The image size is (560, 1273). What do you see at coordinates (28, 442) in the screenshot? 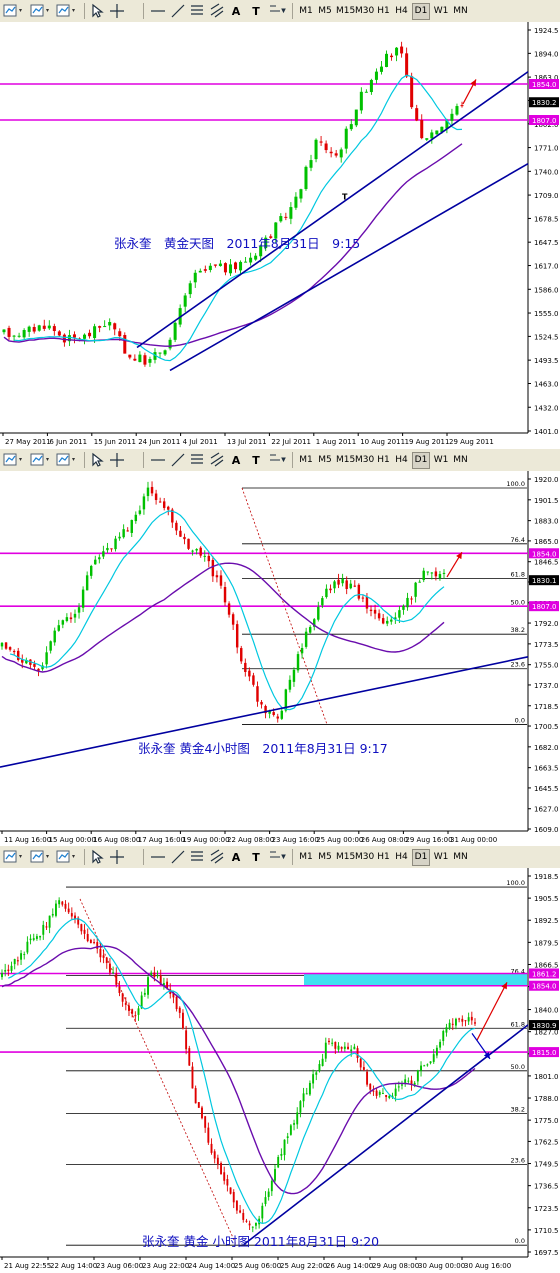
I see `time-tick-label: 27 May 2011` at bounding box center [28, 442].